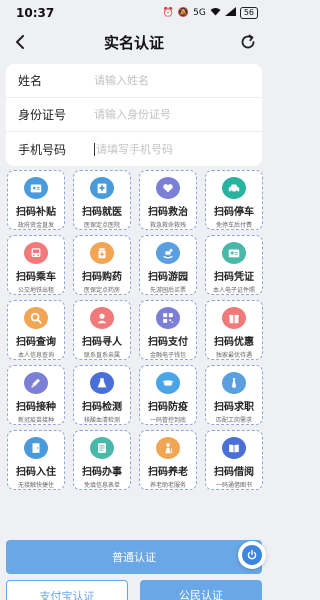  I want to click on service-tile: 扫码就医医保定点医院, so click(102, 200).